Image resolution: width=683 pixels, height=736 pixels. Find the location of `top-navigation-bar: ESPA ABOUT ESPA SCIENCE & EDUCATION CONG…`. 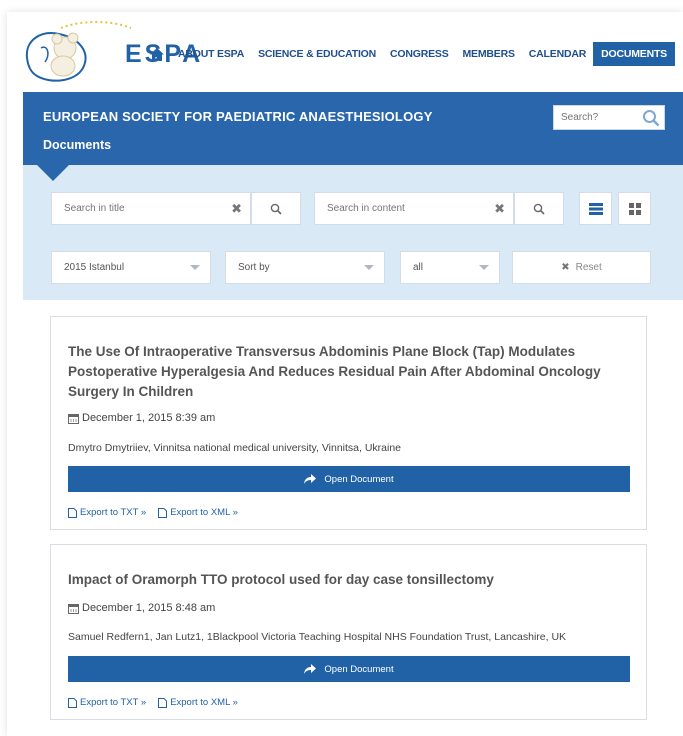

top-navigation-bar: ESPA ABOUT ESPA SCIENCE & EDUCATION CONG… is located at coordinates (345, 52).